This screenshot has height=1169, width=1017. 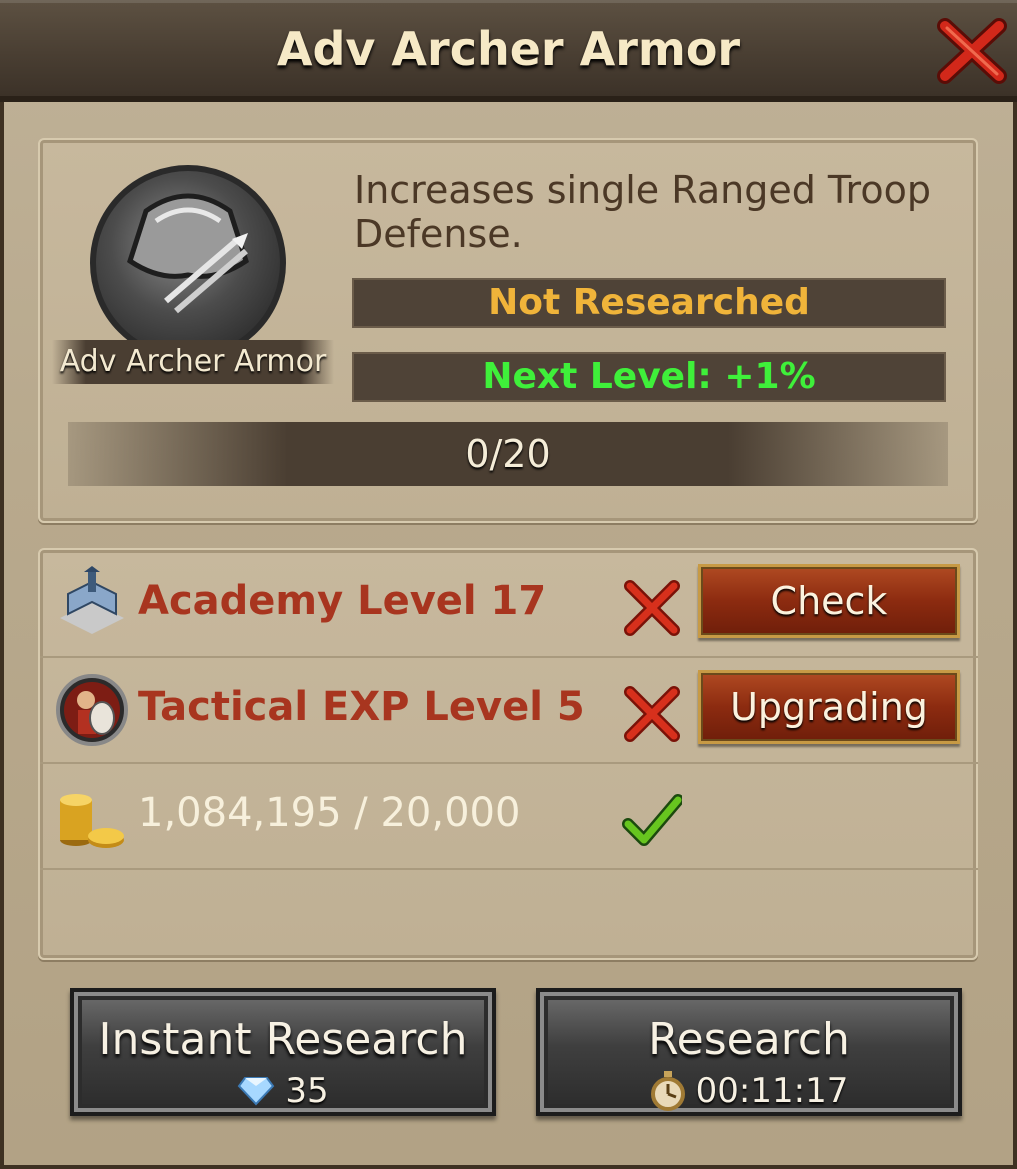 I want to click on diamond-icon, so click(x=256, y=1091).